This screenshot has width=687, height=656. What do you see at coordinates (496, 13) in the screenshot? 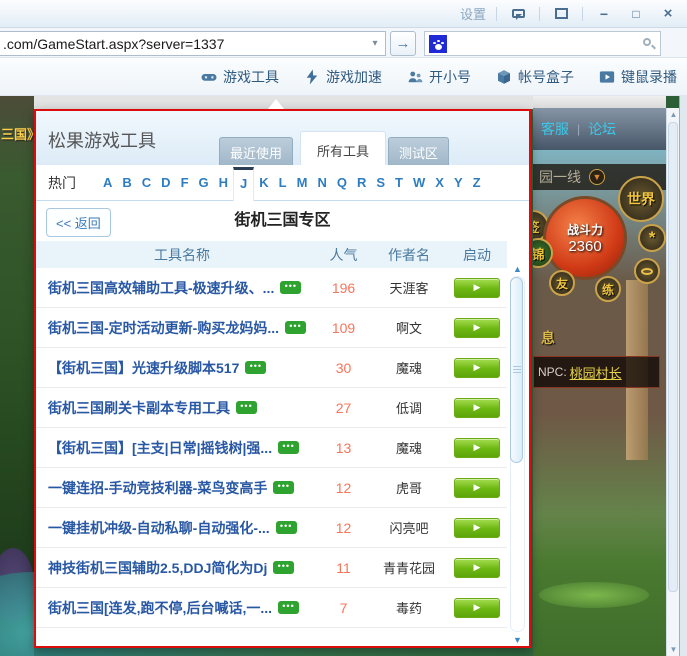
I see `divider` at bounding box center [496, 13].